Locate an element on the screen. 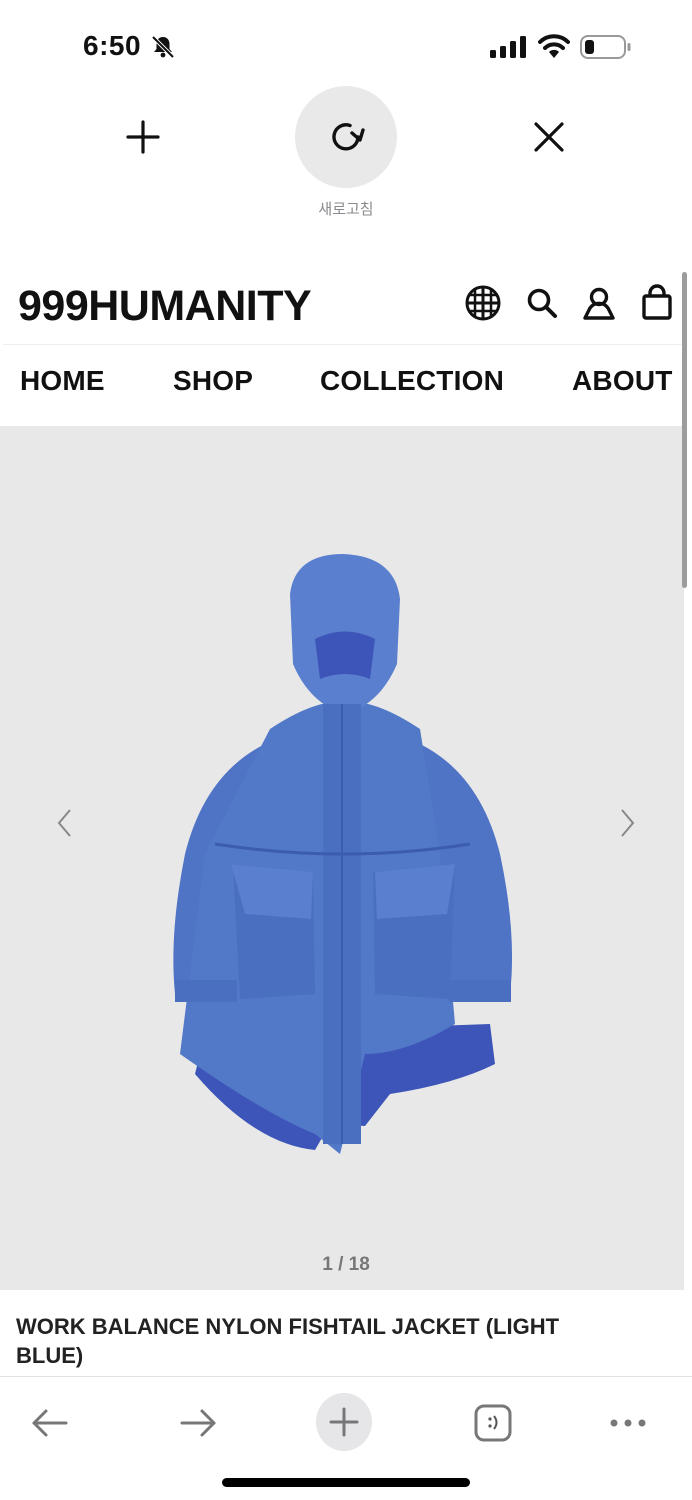 The width and height of the screenshot is (692, 1500). refresh-button is located at coordinates (346, 137).